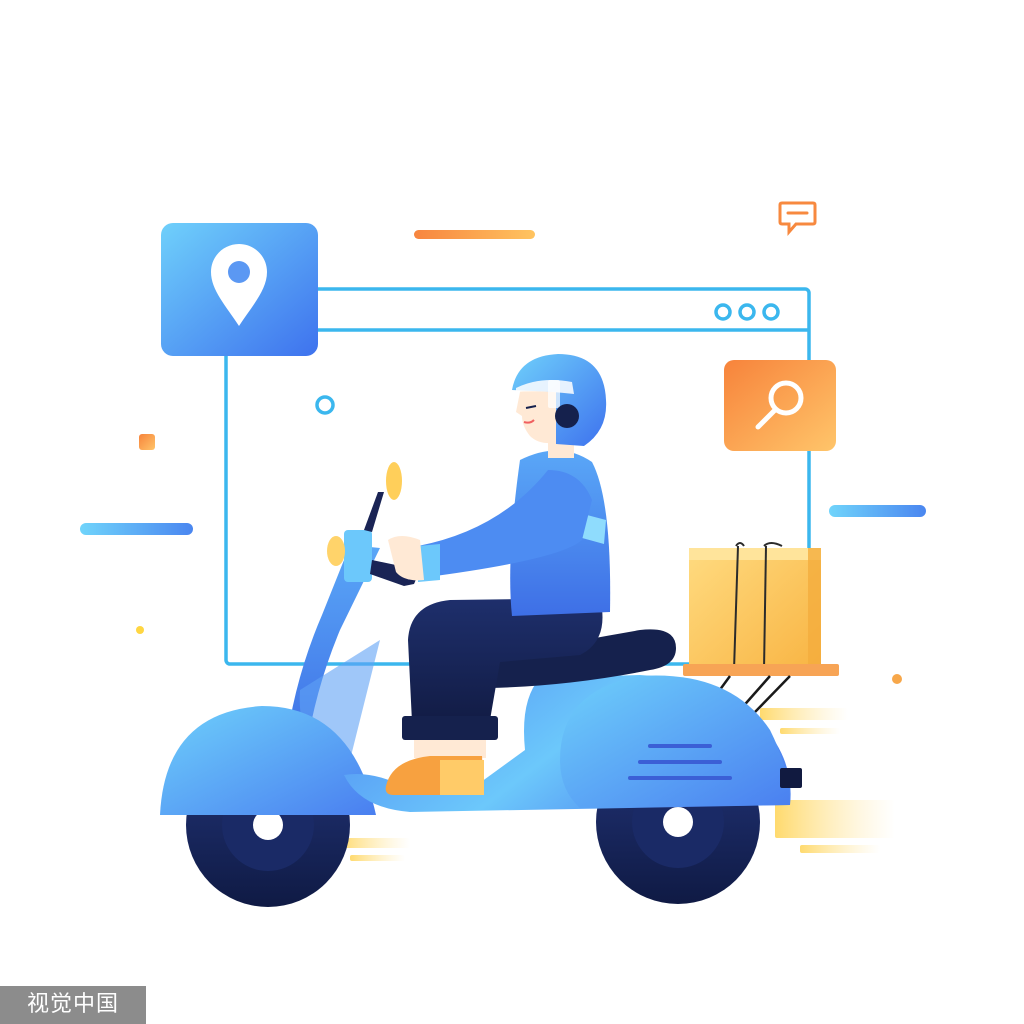  What do you see at coordinates (897, 679) in the screenshot?
I see `decor-dot-orange` at bounding box center [897, 679].